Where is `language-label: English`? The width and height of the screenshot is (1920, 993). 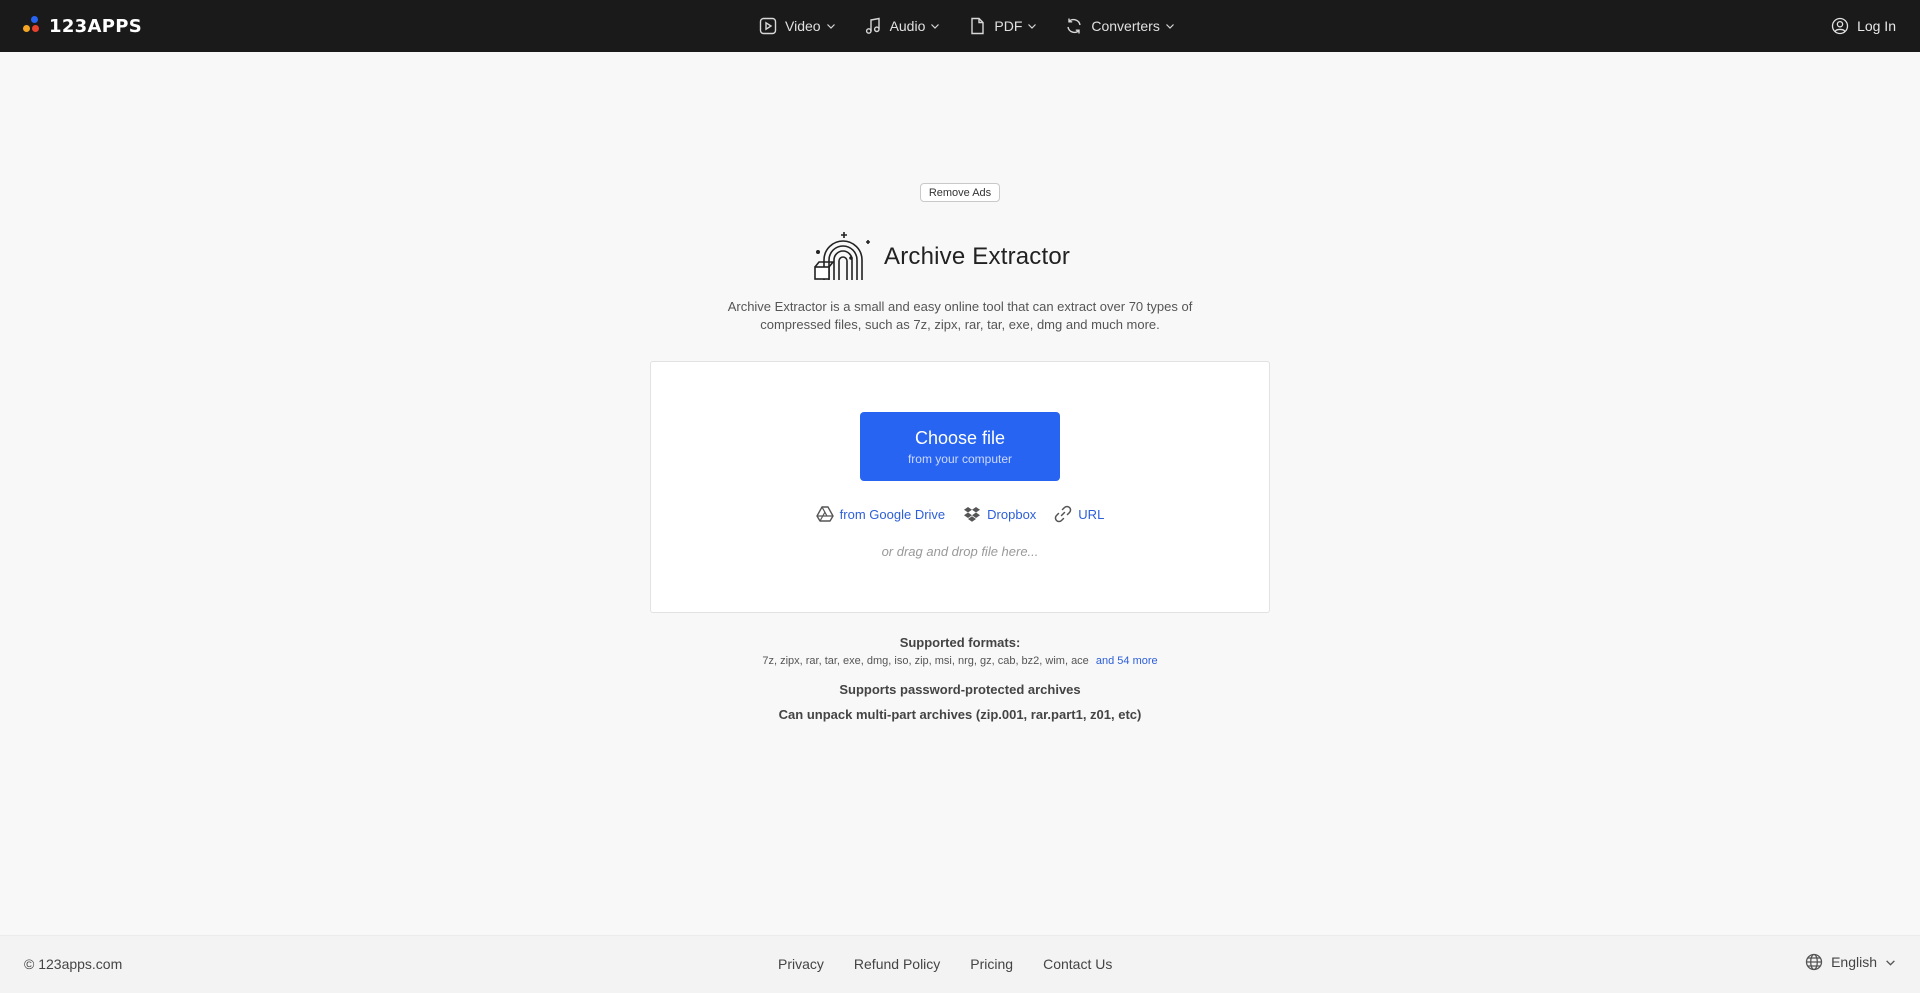
language-label: English is located at coordinates (1854, 962).